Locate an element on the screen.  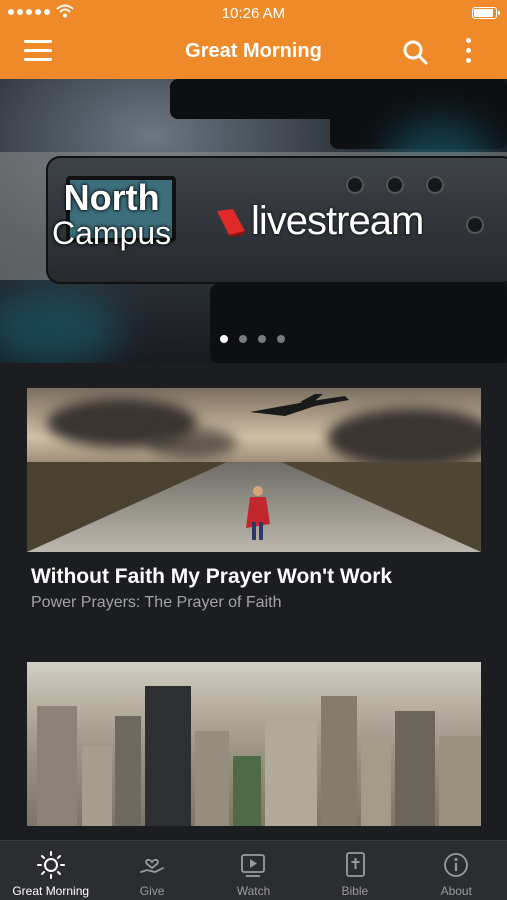
bible-cross-icon is located at coordinates (355, 864).